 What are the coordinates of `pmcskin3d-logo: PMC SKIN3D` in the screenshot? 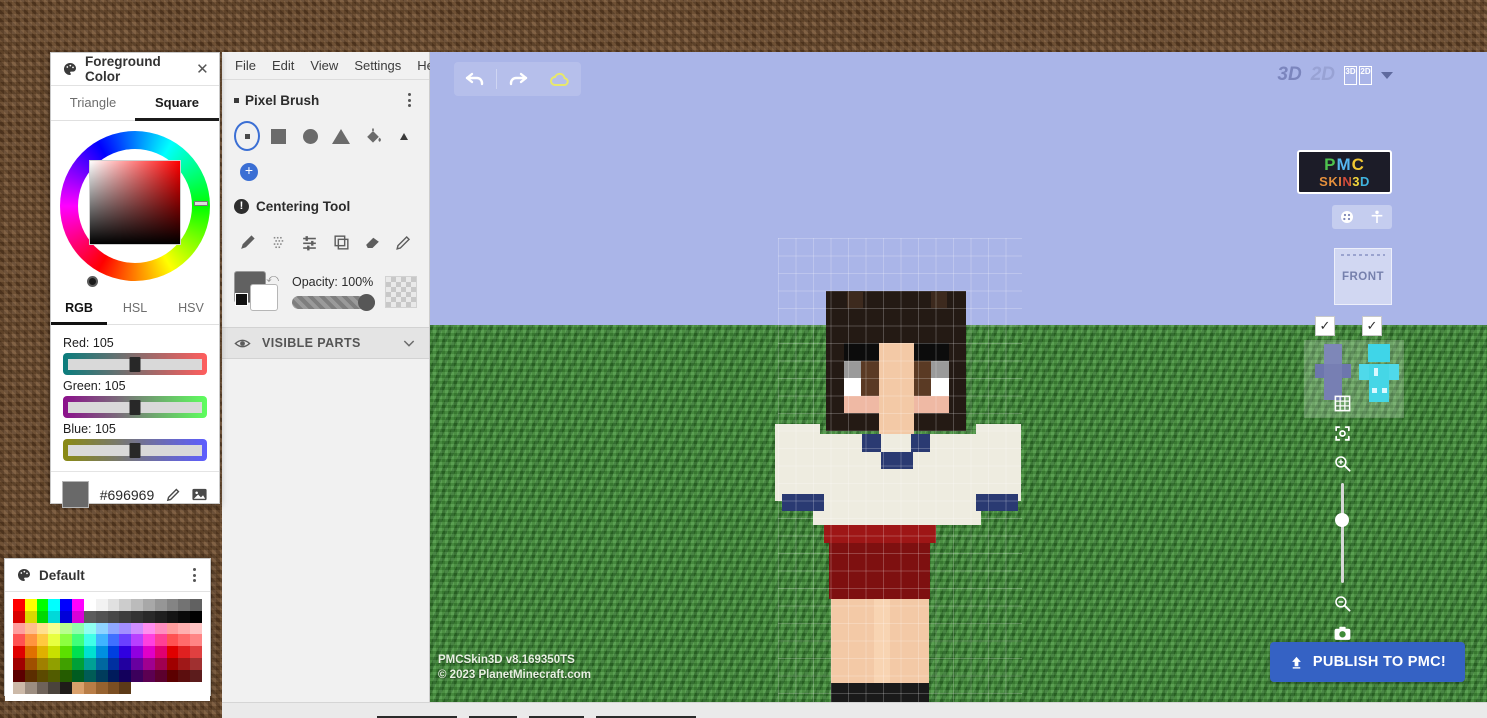 It's located at (1344, 172).